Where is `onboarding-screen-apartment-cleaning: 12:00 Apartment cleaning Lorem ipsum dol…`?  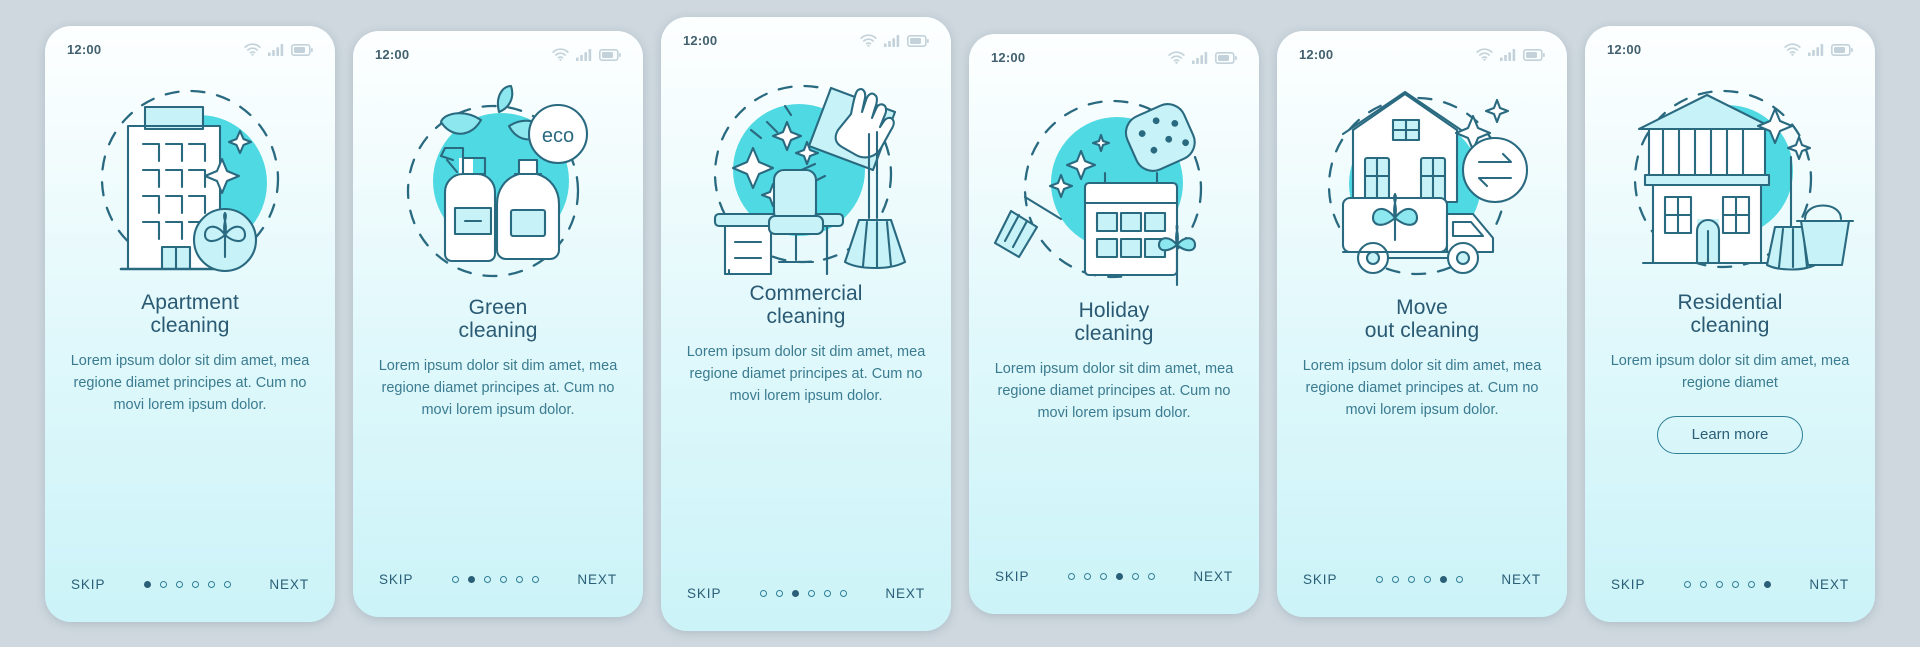 onboarding-screen-apartment-cleaning: 12:00 Apartment cleaning Lorem ipsum dol… is located at coordinates (190, 323).